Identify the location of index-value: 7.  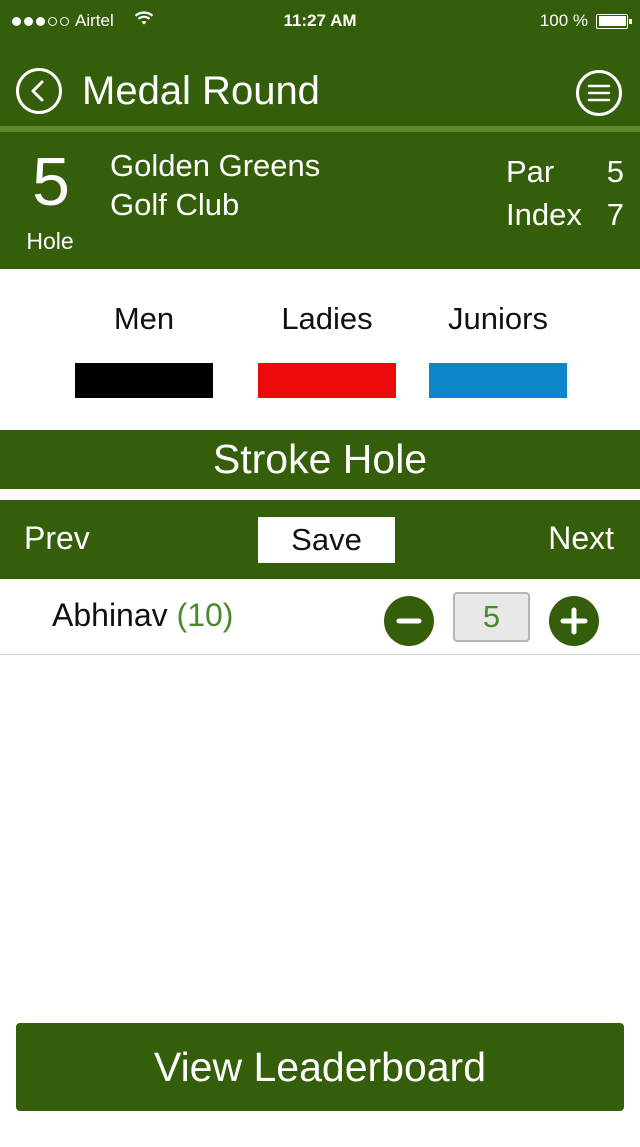
(615, 214).